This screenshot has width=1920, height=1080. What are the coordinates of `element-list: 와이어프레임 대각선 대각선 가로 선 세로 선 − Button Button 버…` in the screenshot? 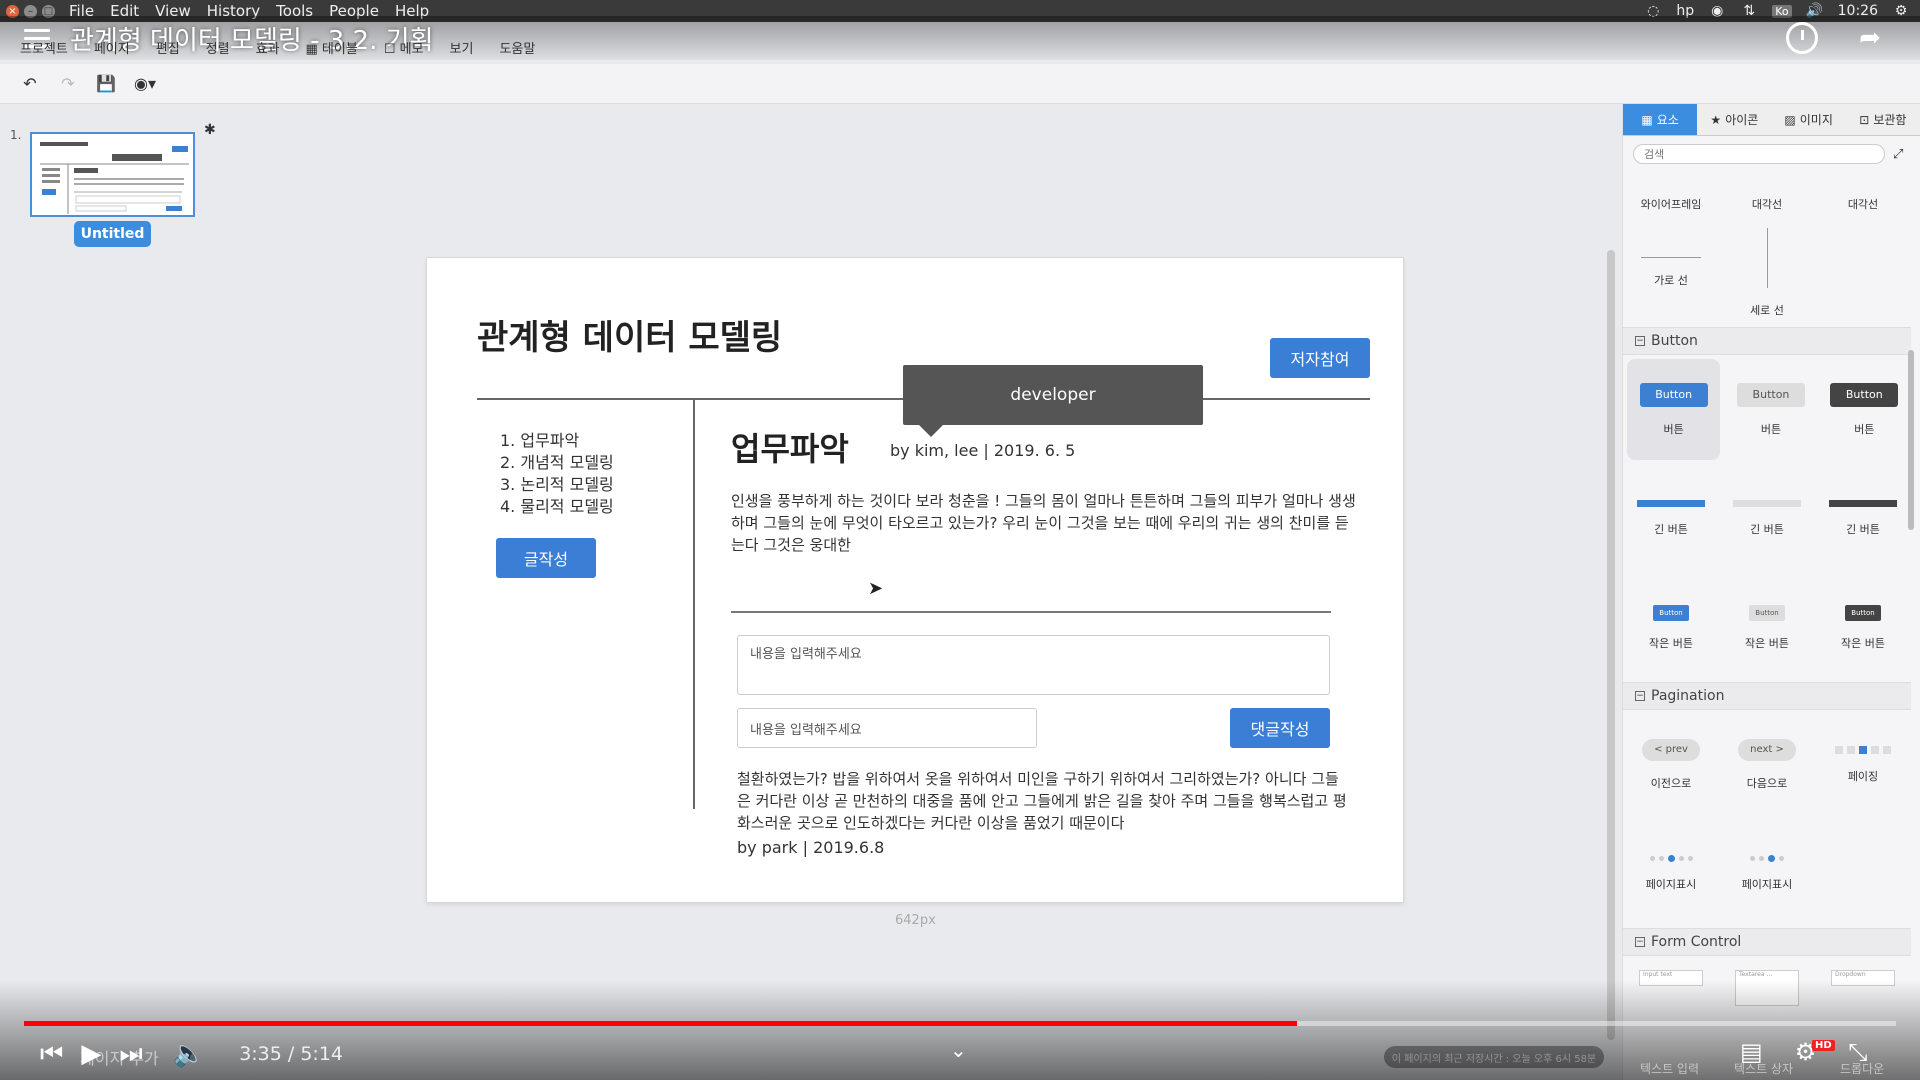 It's located at (1767, 623).